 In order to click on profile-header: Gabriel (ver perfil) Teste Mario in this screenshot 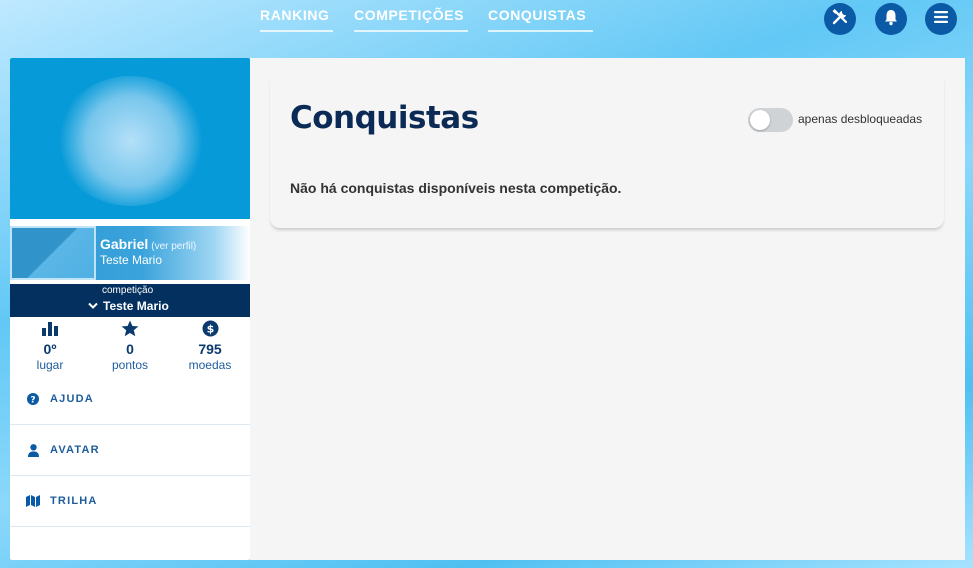, I will do `click(130, 253)`.